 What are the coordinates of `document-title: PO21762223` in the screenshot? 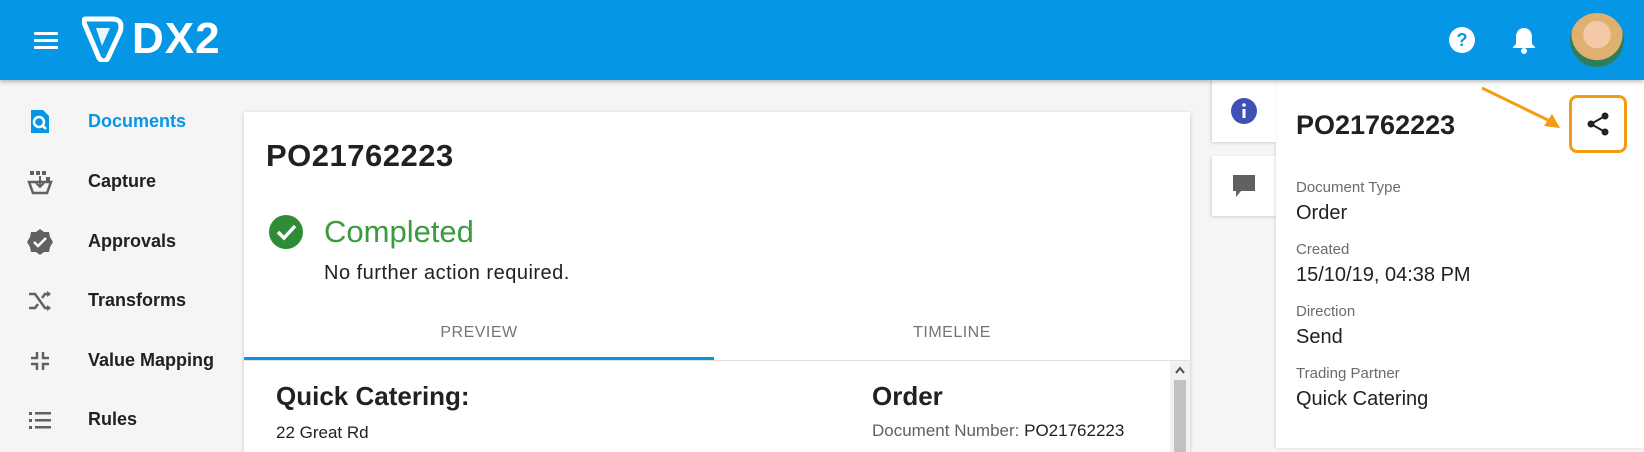 It's located at (360, 155).